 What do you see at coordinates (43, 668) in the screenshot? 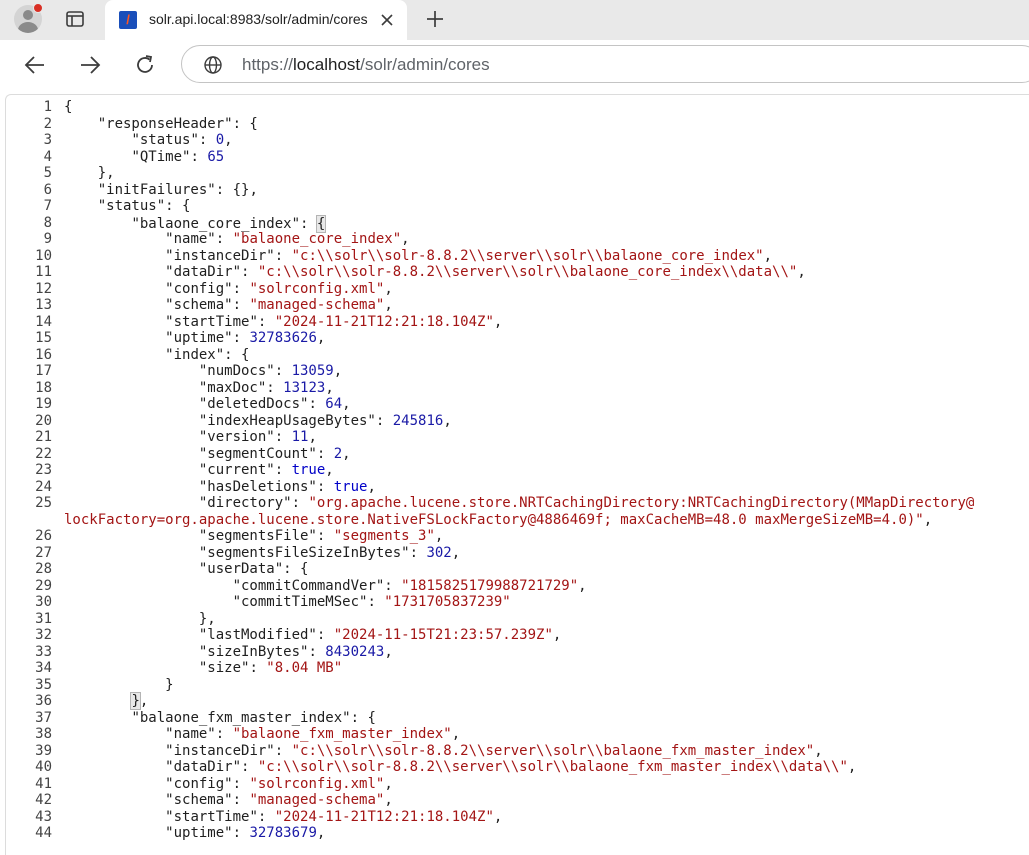
I see `line-number: 34` at bounding box center [43, 668].